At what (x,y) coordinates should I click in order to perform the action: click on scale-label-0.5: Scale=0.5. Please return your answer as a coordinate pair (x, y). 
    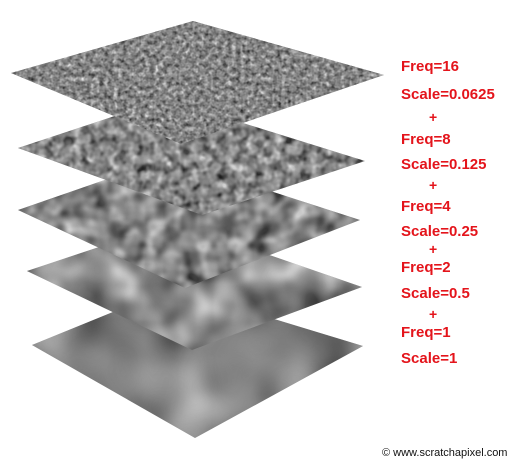
    Looking at the image, I should click on (435, 293).